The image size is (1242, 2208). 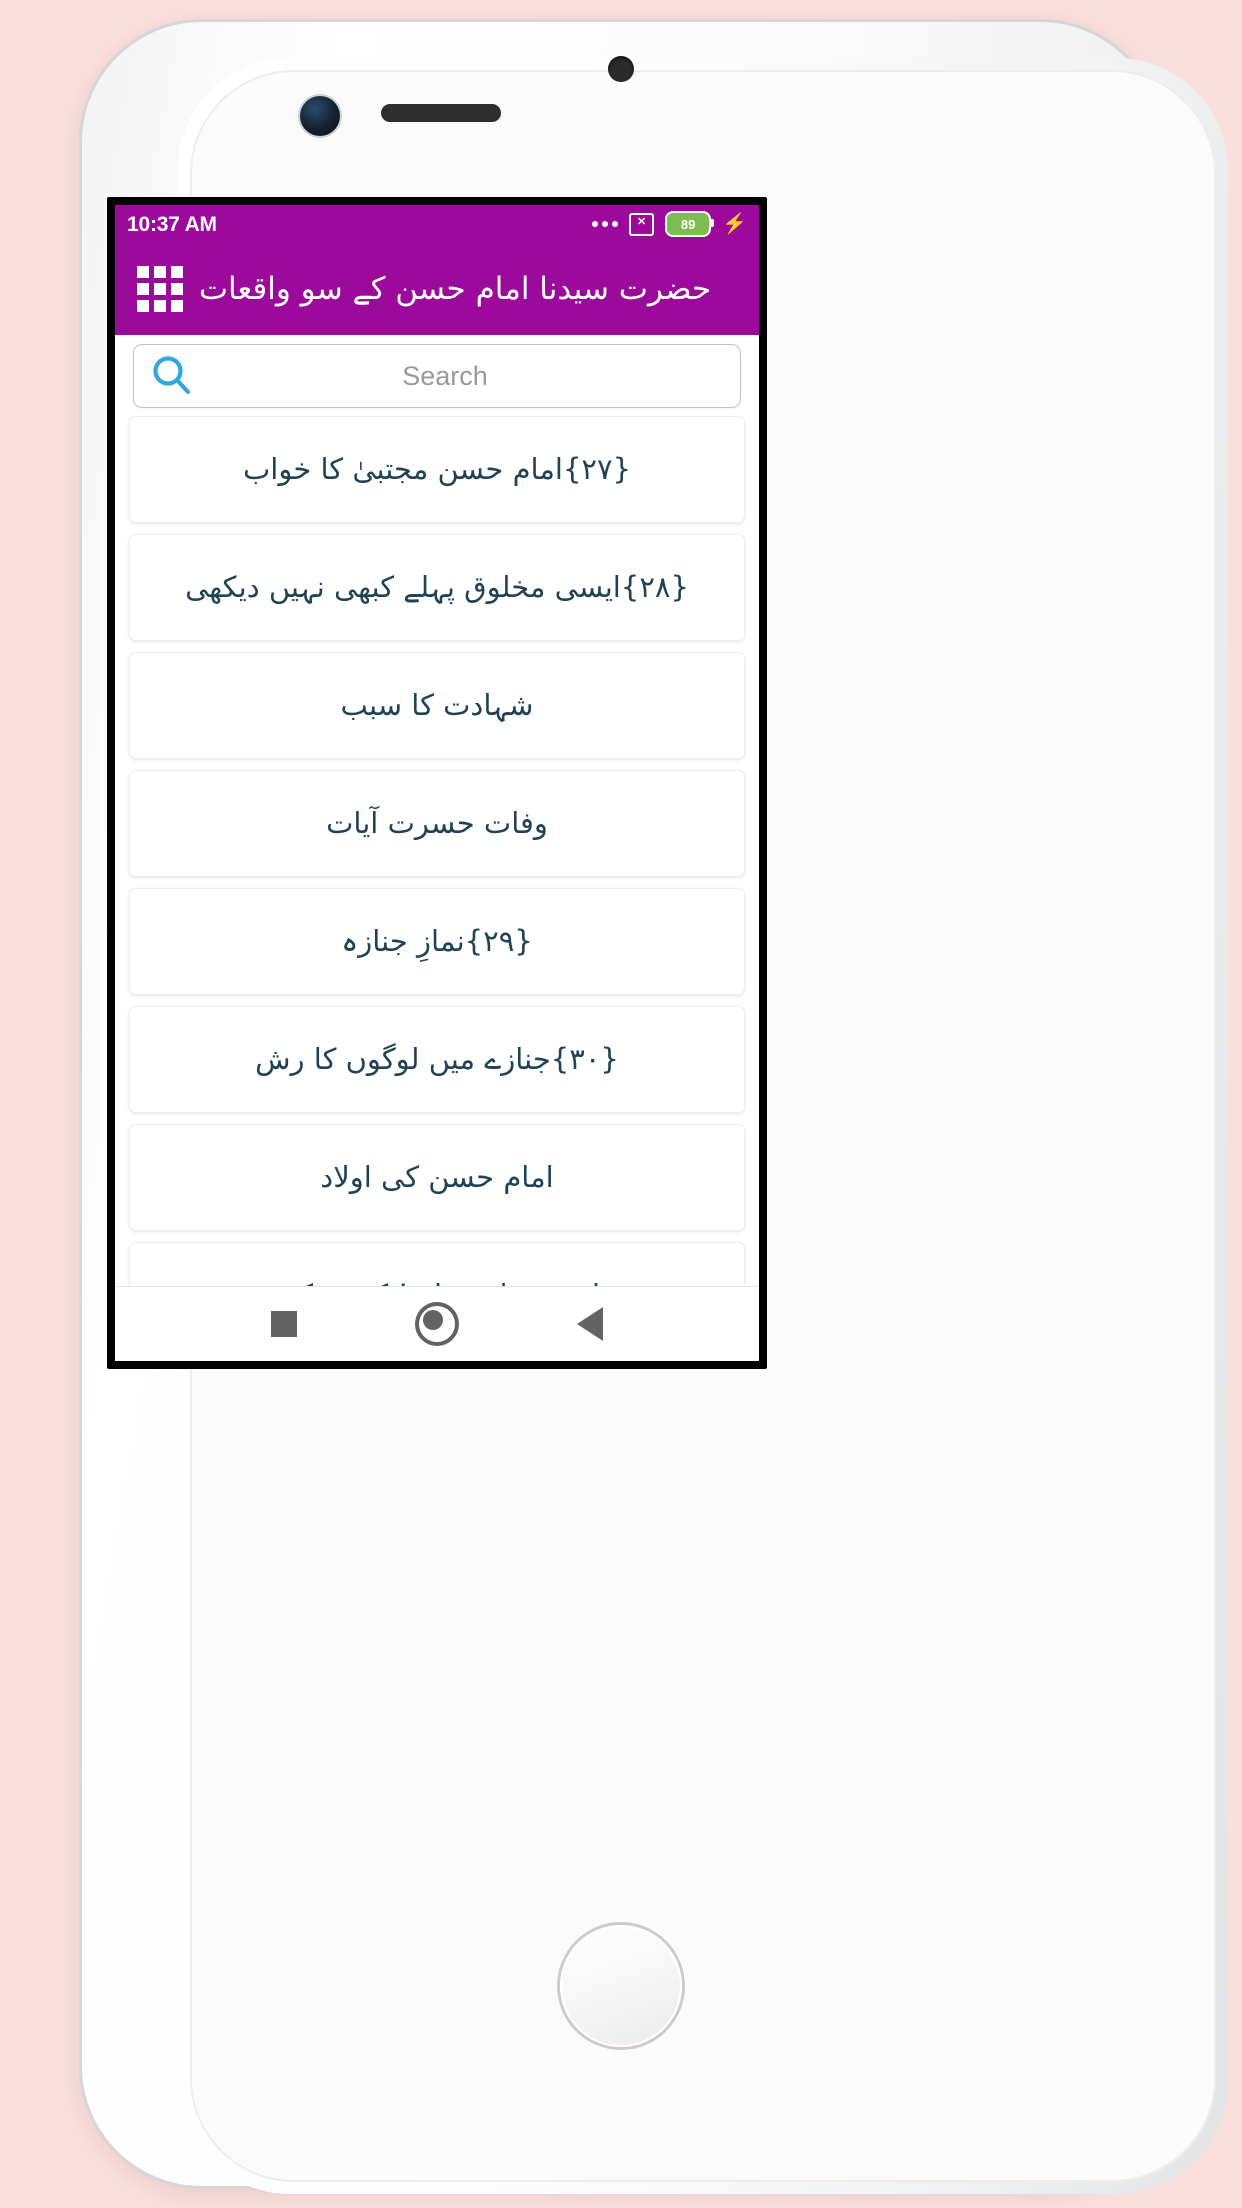 What do you see at coordinates (436, 1281) in the screenshot?
I see `list-item-label: یا حَسن ابنِ علی! کر دو کرم` at bounding box center [436, 1281].